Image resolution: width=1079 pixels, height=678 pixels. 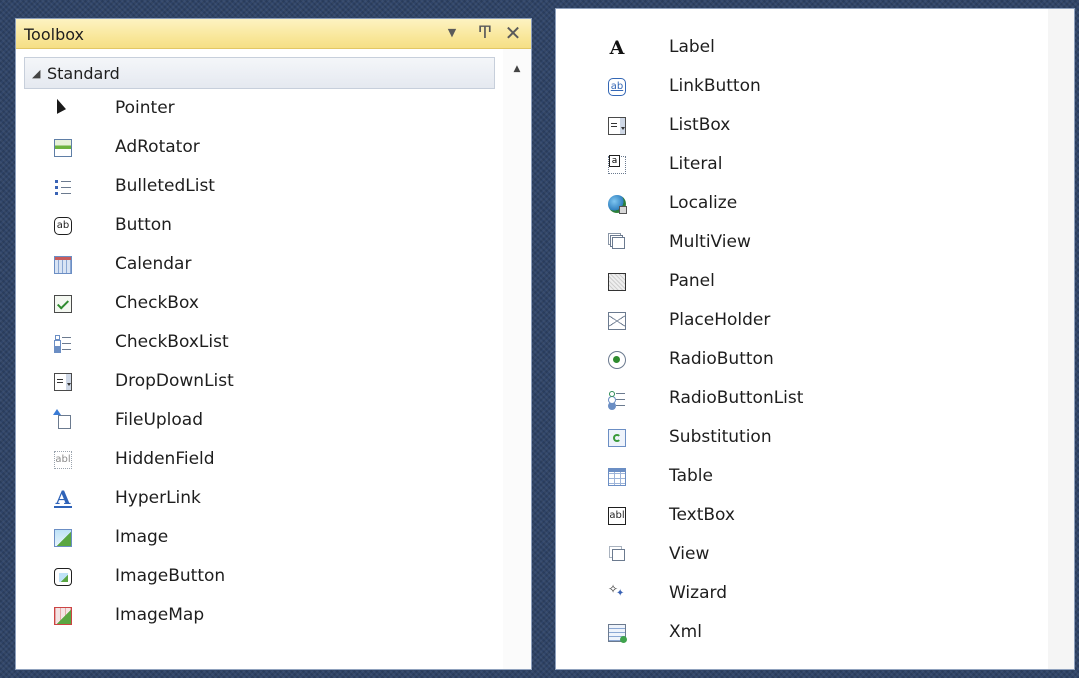 What do you see at coordinates (63, 343) in the screenshot?
I see `checkbox-list-icon` at bounding box center [63, 343].